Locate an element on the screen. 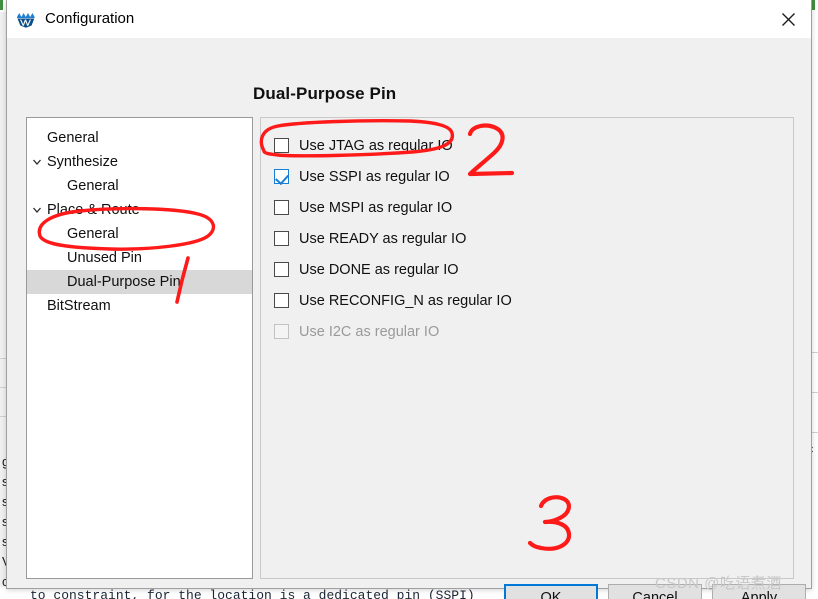 This screenshot has width=818, height=599. option-row-mspi: Use MSPI as regular IO is located at coordinates (527, 207).